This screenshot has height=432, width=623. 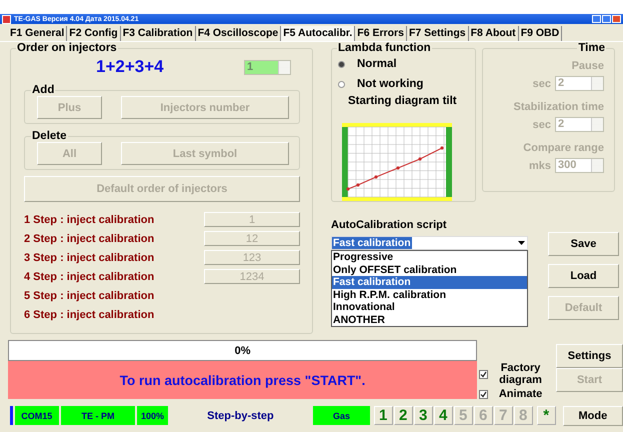 I want to click on tab: F6 Errors, so click(x=381, y=33).